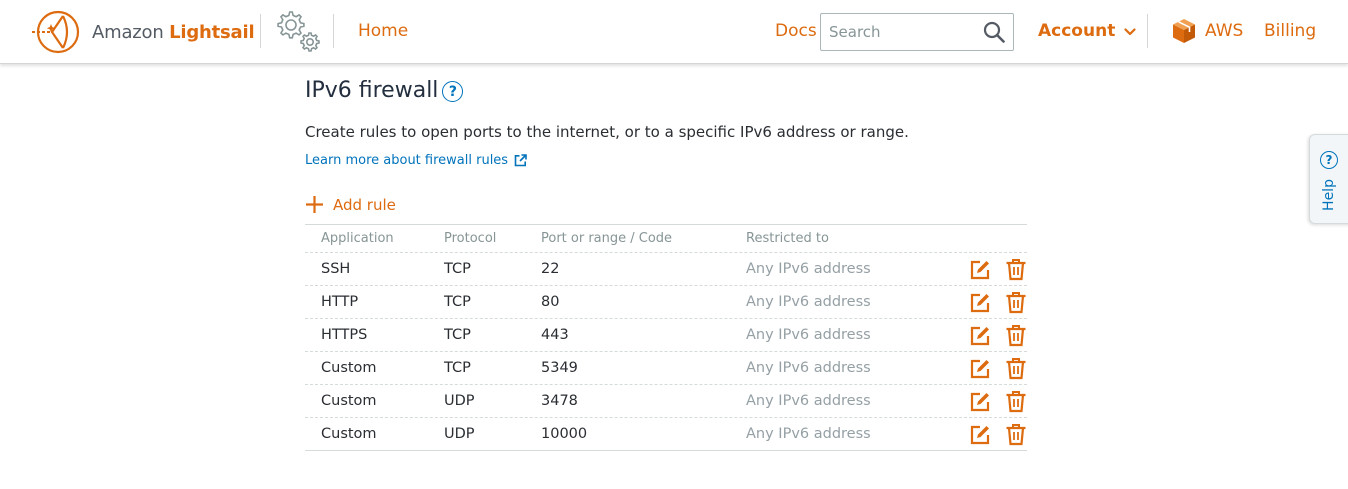 Image resolution: width=1348 pixels, height=489 pixels. Describe the element at coordinates (520, 160) in the screenshot. I see `external-link-icon` at that location.